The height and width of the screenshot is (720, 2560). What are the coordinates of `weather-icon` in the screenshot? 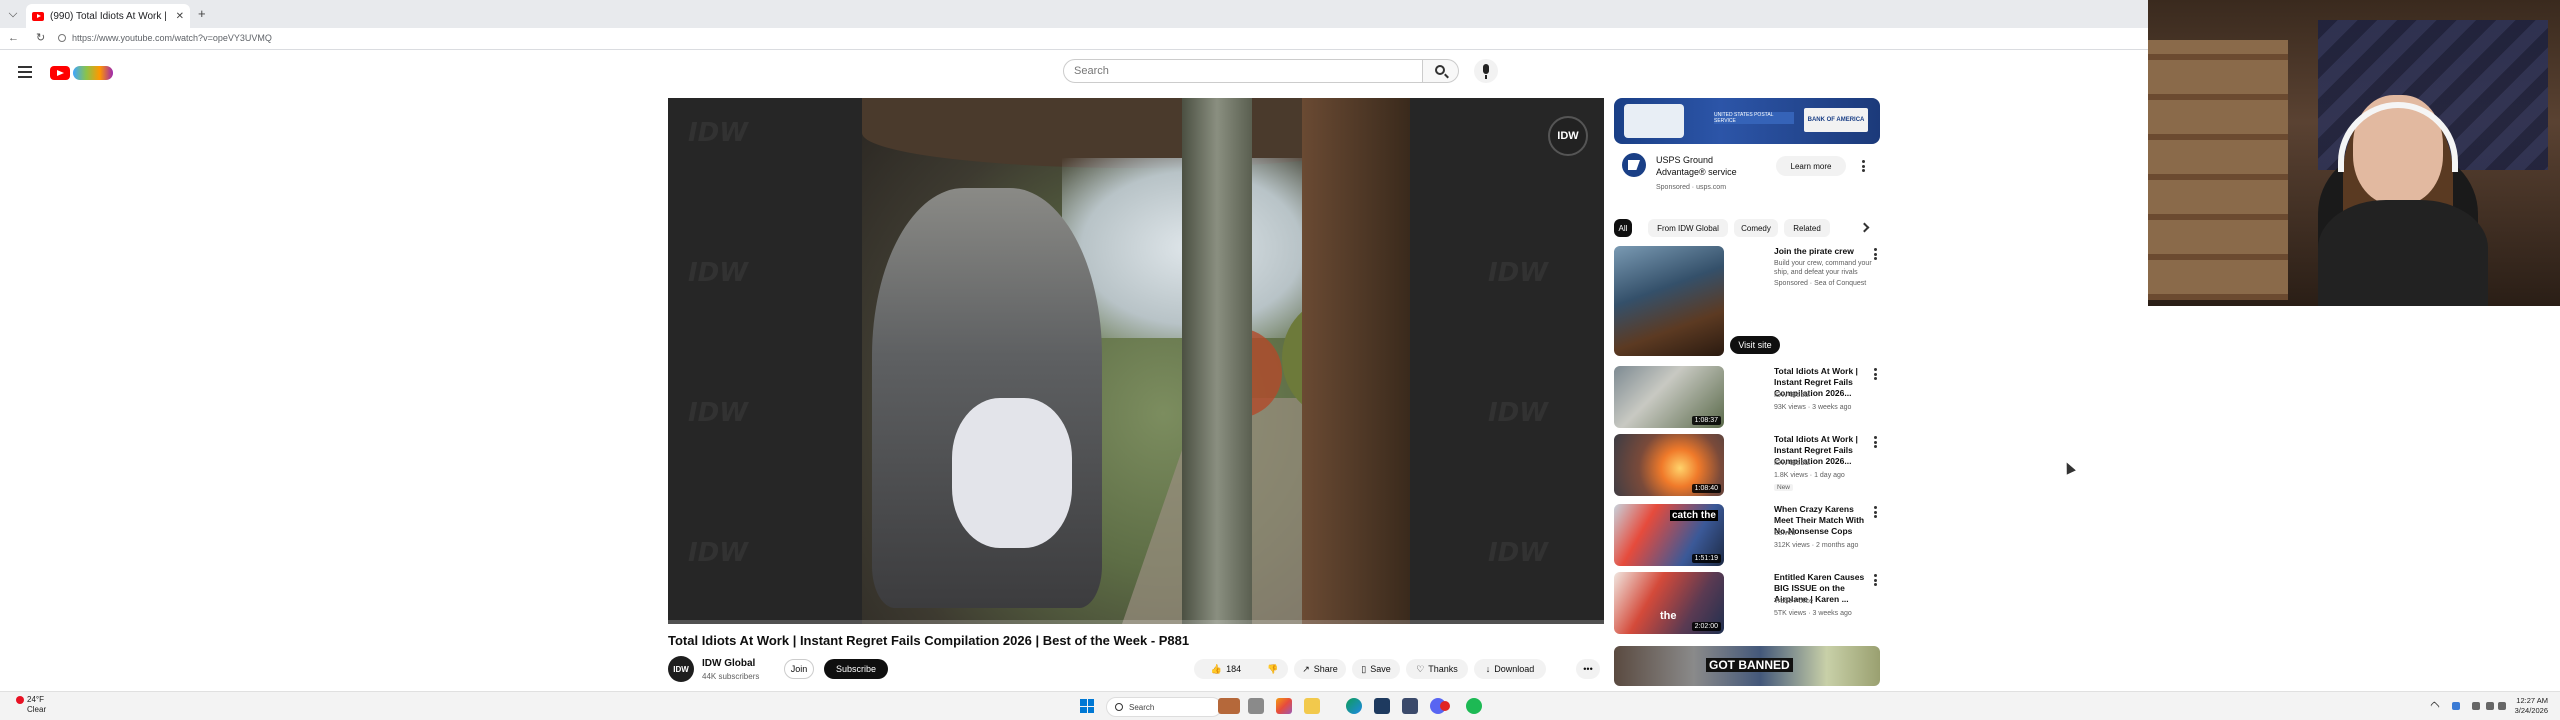 It's located at (20, 699).